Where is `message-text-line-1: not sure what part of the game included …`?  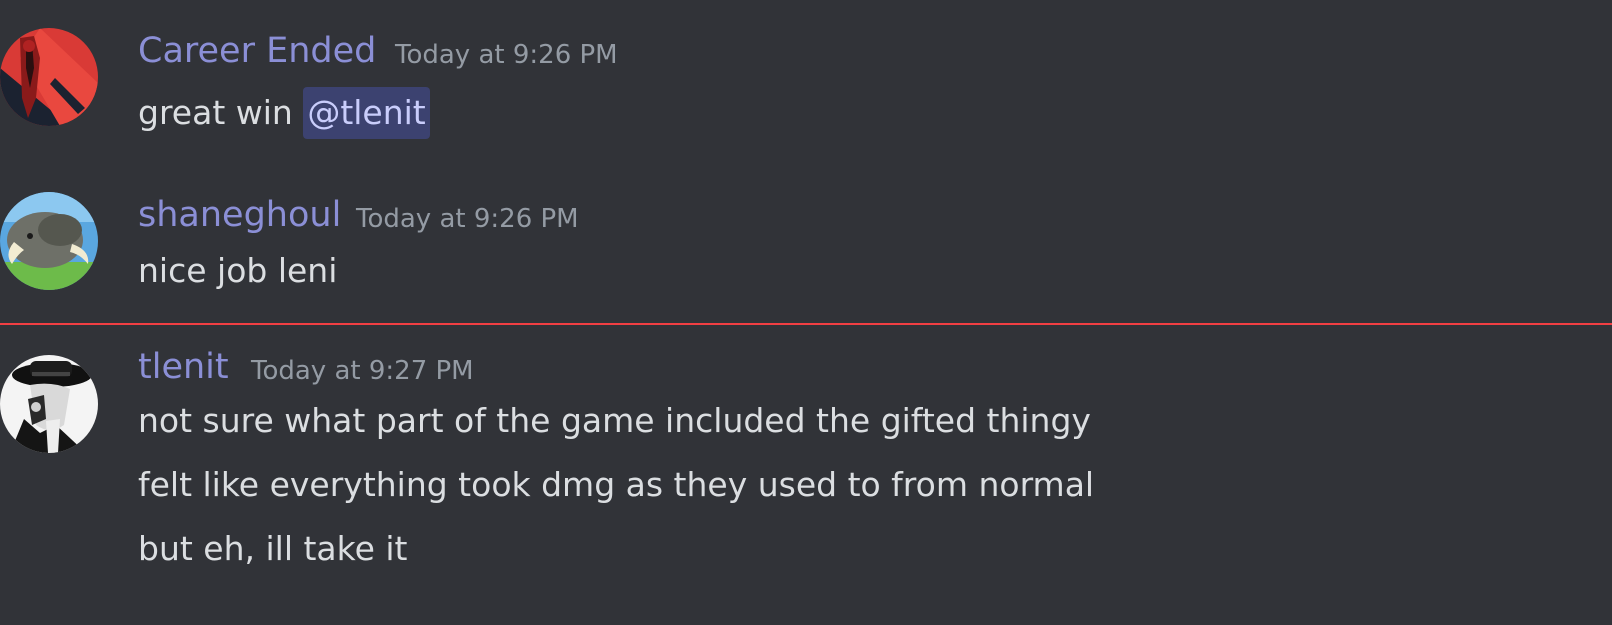
message-text-line-1: not sure what part of the game included … is located at coordinates (614, 420).